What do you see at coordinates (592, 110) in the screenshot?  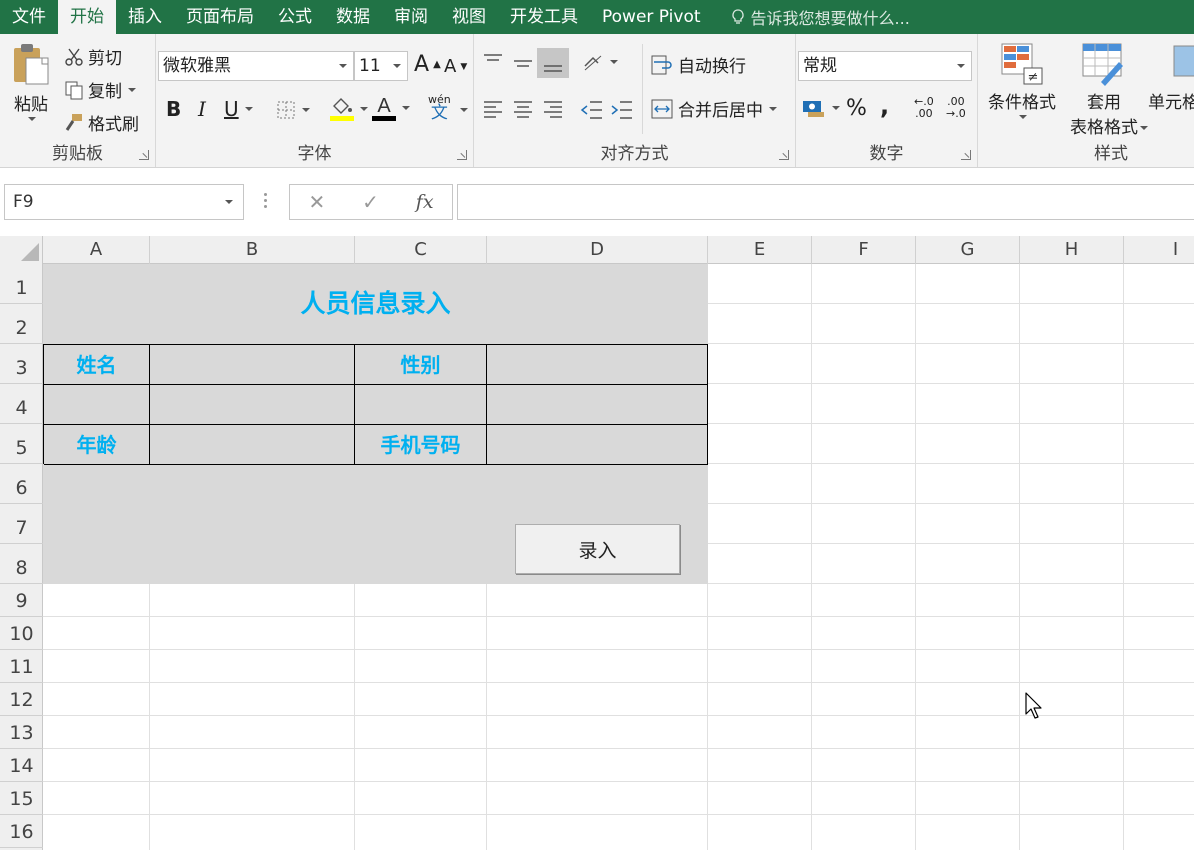 I see `decrease-indent-icon` at bounding box center [592, 110].